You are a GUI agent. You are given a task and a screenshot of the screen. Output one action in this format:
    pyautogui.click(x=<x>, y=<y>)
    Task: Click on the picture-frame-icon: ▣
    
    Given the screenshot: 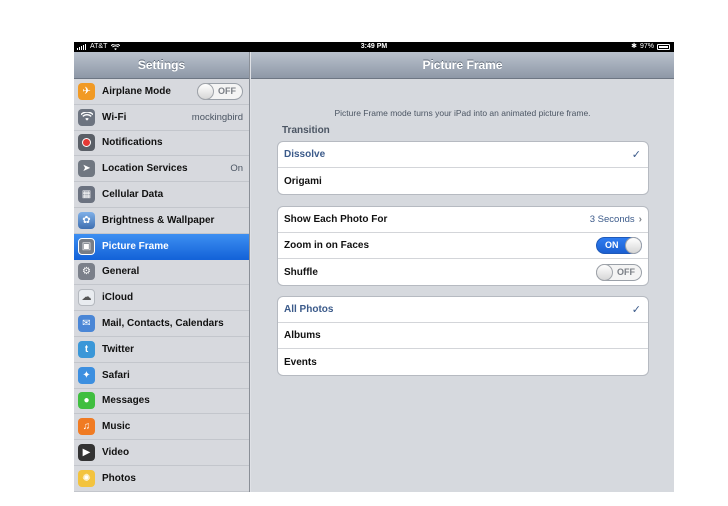 What is the action you would take?
    pyautogui.click(x=86, y=246)
    